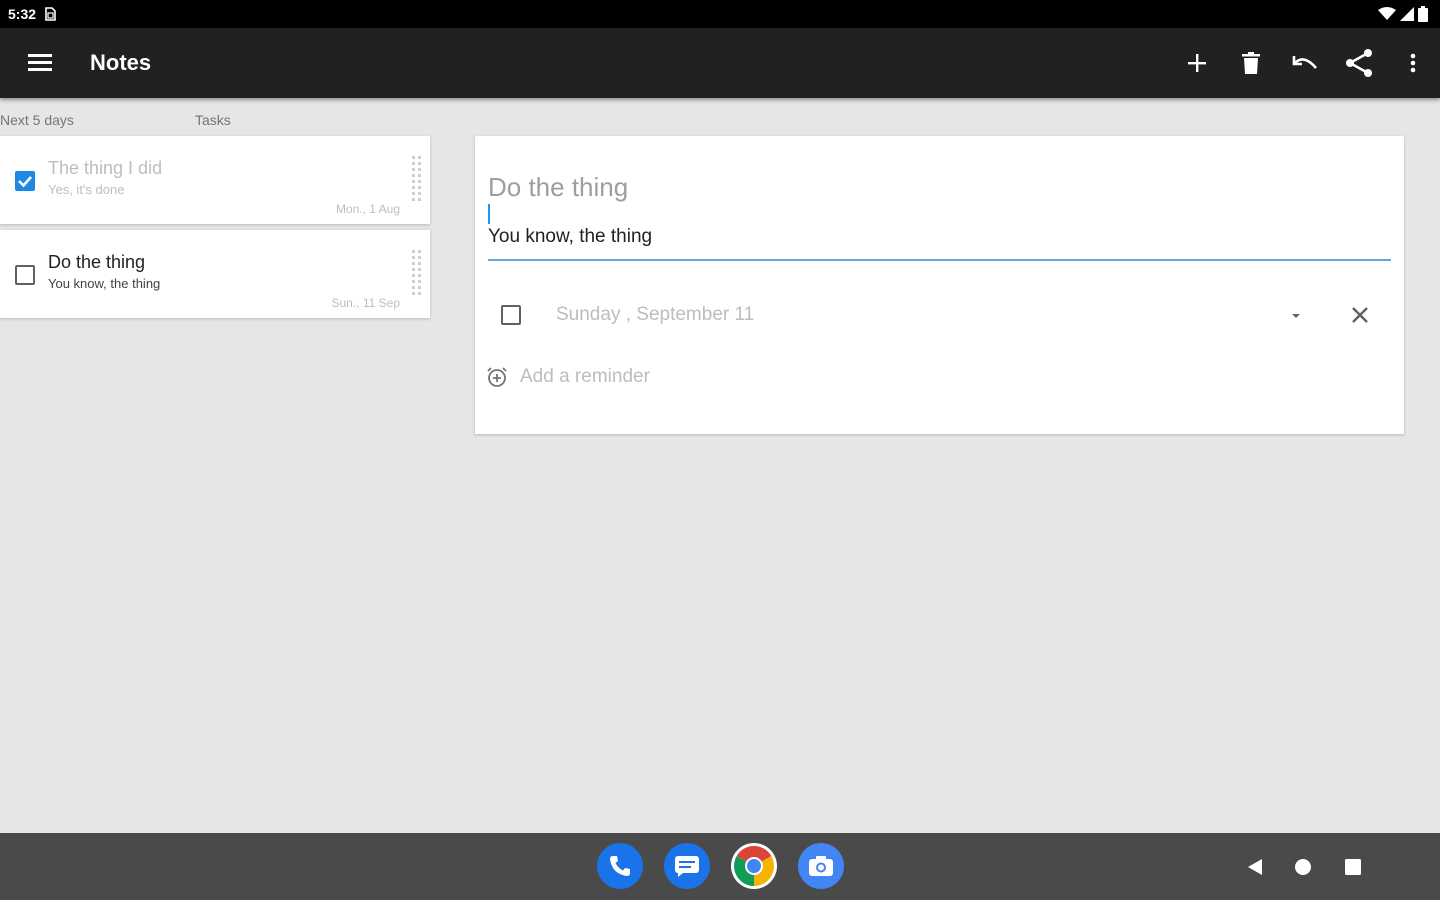 The width and height of the screenshot is (1440, 900). I want to click on note-title: The thing I did, so click(105, 168).